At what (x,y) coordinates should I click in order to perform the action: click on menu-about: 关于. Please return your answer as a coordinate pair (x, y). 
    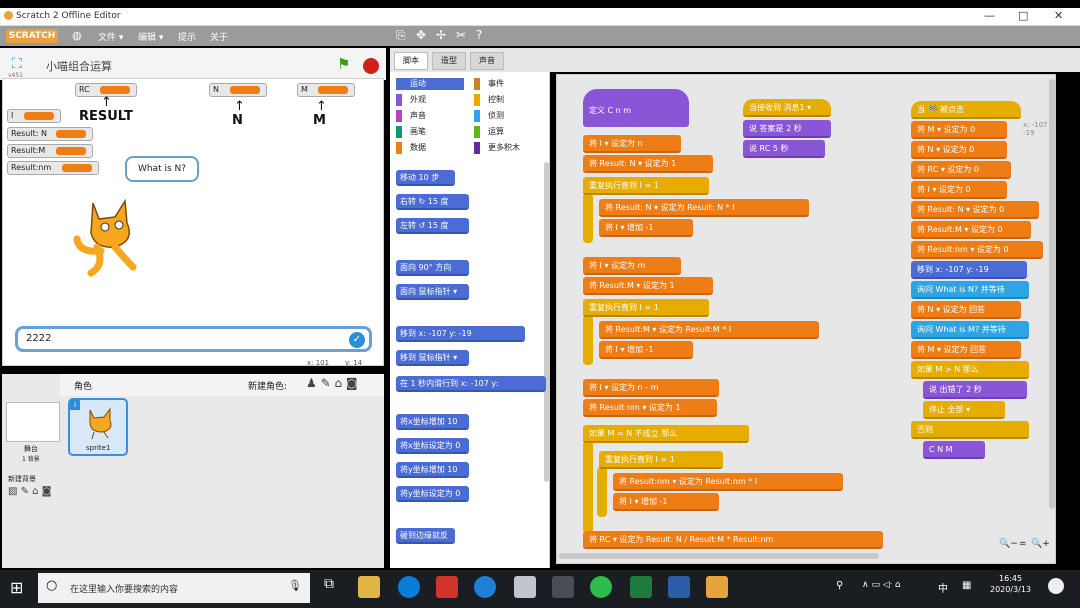
    Looking at the image, I should click on (219, 36).